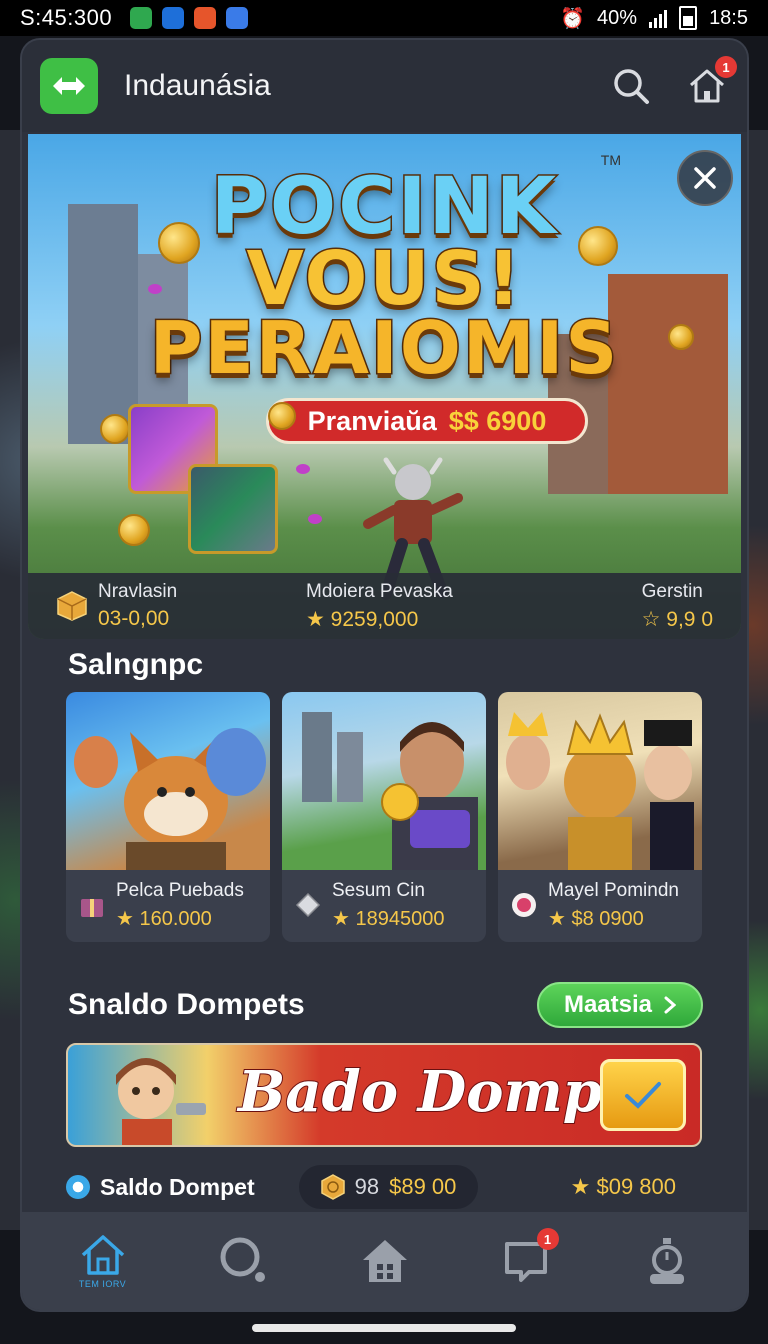 The width and height of the screenshot is (768, 1344). Describe the element at coordinates (141, 18) in the screenshot. I see `messaging-app-icon` at that location.